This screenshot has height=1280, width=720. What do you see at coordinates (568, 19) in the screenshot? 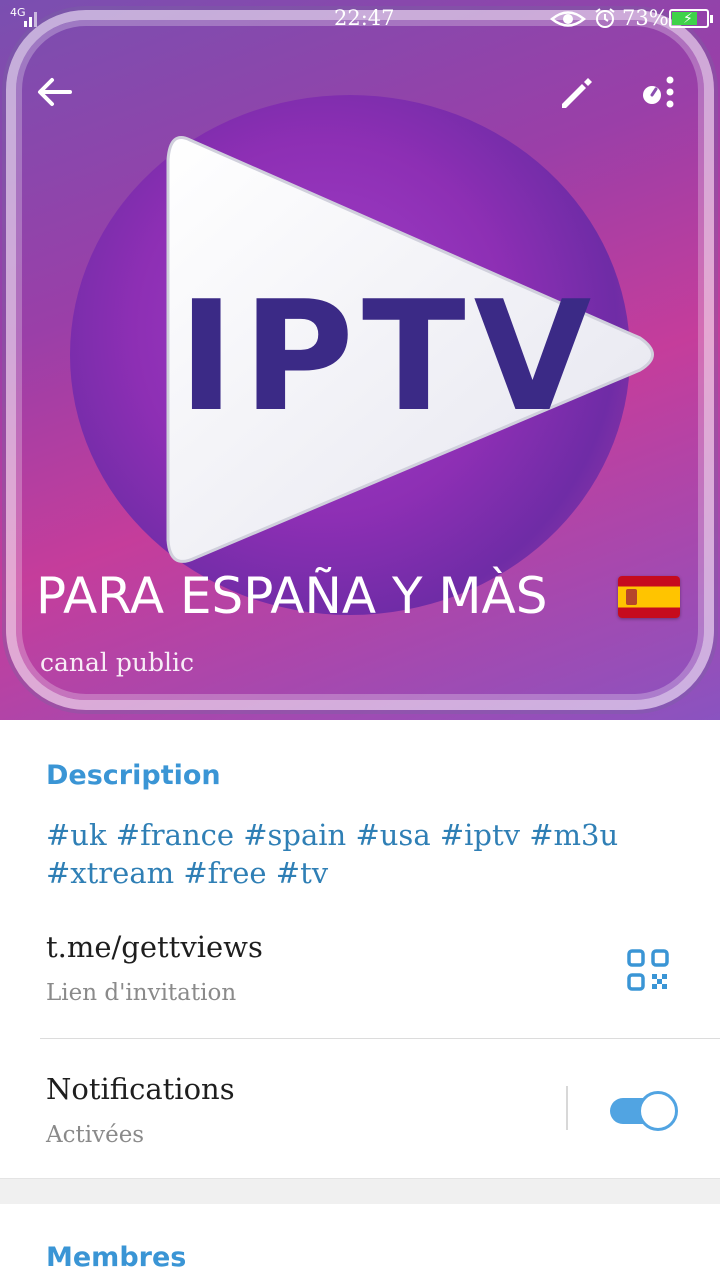
I see `eye-icon` at bounding box center [568, 19].